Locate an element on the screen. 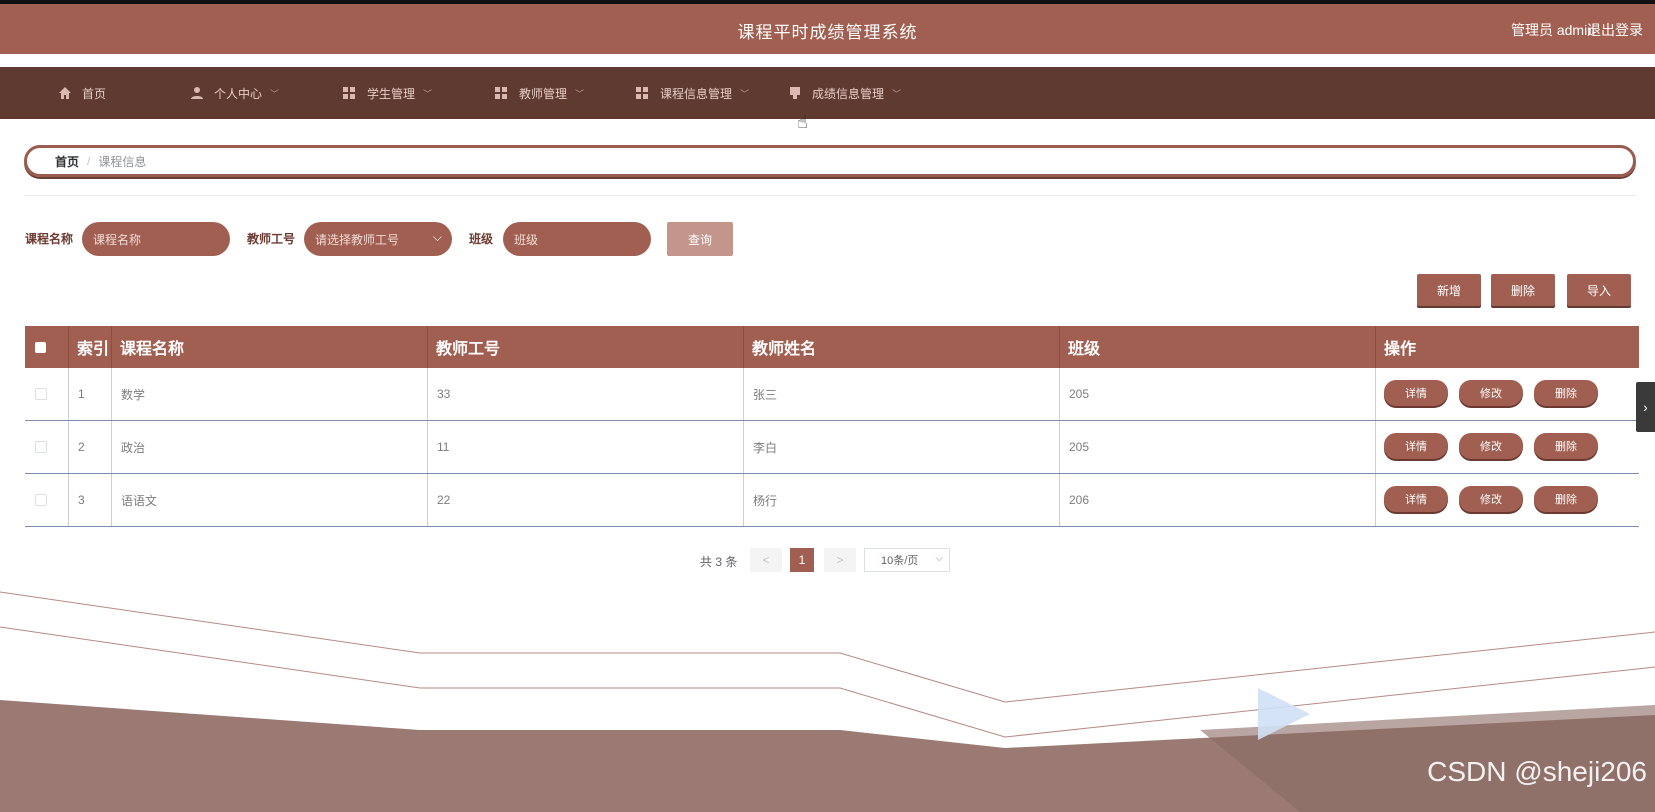  cell-course: 语语文 is located at coordinates (270, 500).